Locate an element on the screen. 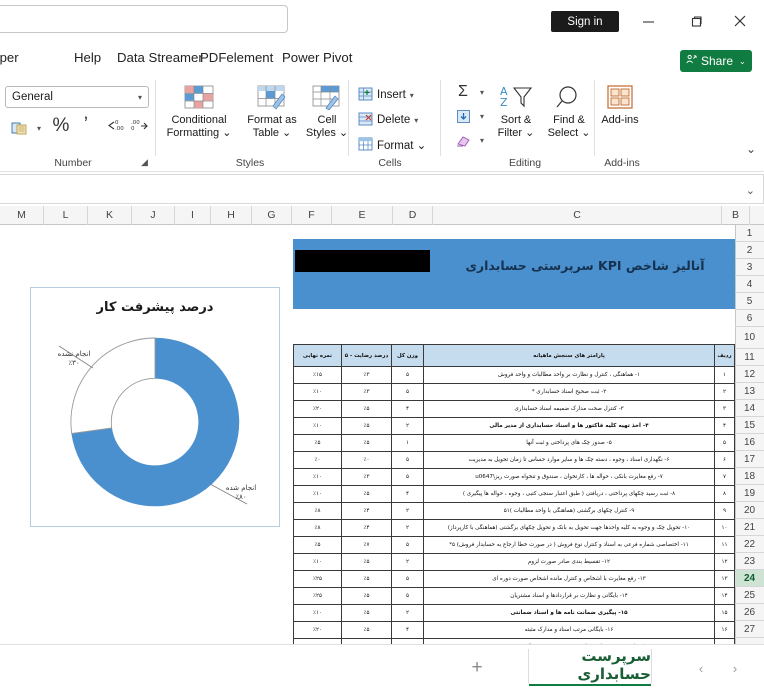  chevron-down-icon: ⌄ is located at coordinates (742, 61).